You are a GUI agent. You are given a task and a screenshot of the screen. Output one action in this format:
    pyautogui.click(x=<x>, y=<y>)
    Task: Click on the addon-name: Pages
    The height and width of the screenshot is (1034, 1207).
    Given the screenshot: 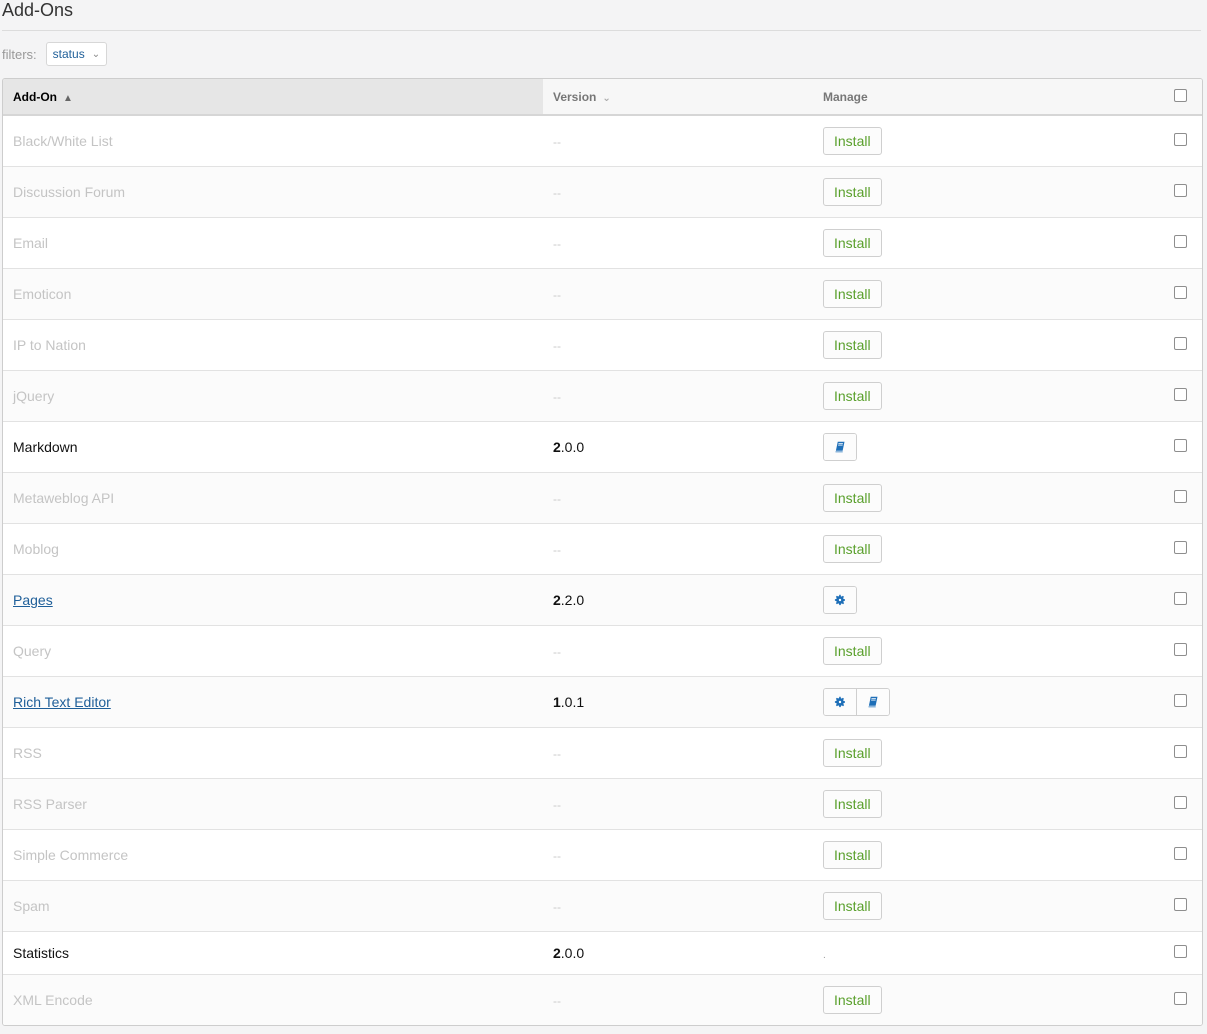 What is the action you would take?
    pyautogui.click(x=33, y=600)
    